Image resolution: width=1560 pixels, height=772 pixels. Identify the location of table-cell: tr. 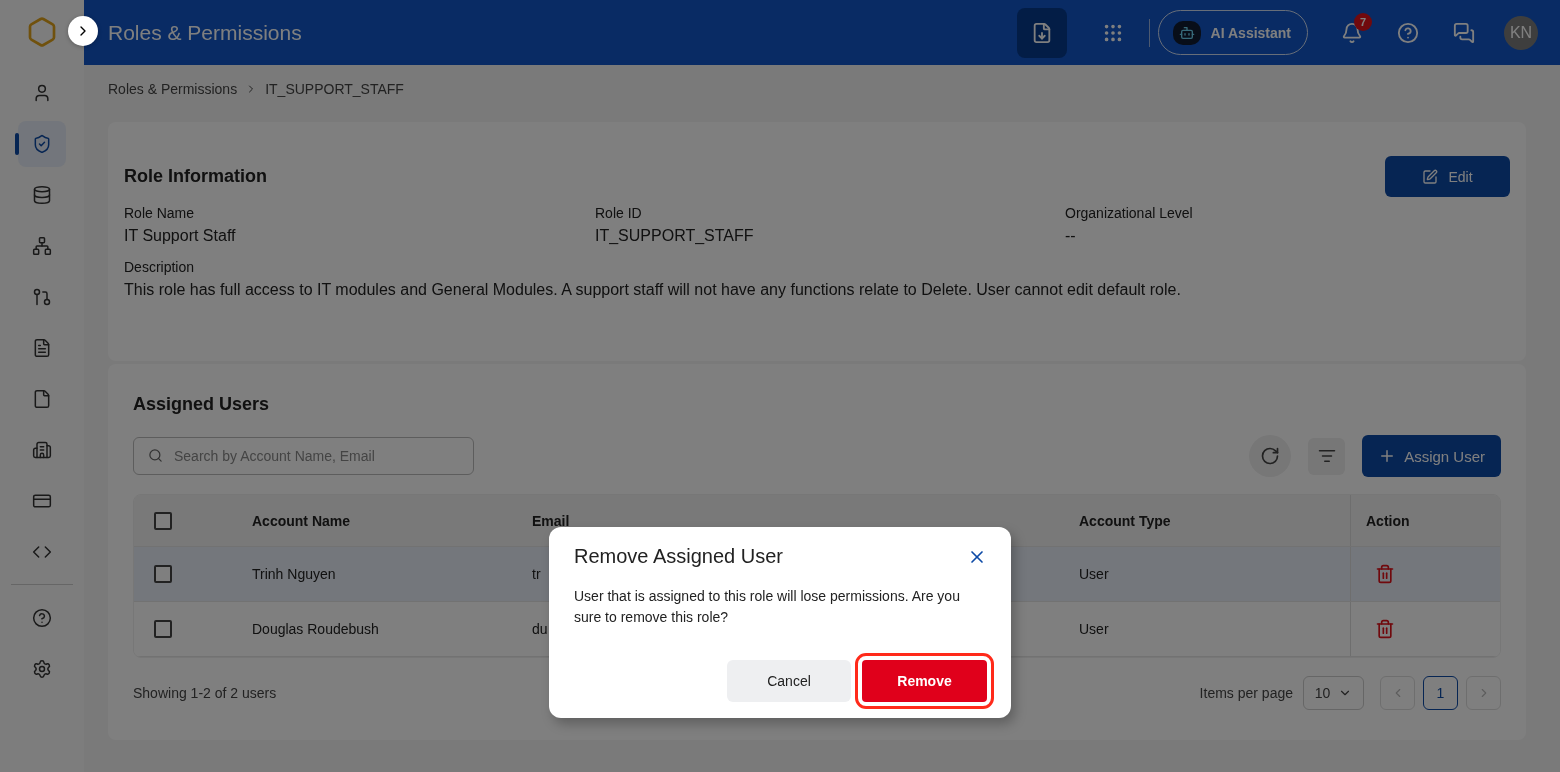
(536, 574).